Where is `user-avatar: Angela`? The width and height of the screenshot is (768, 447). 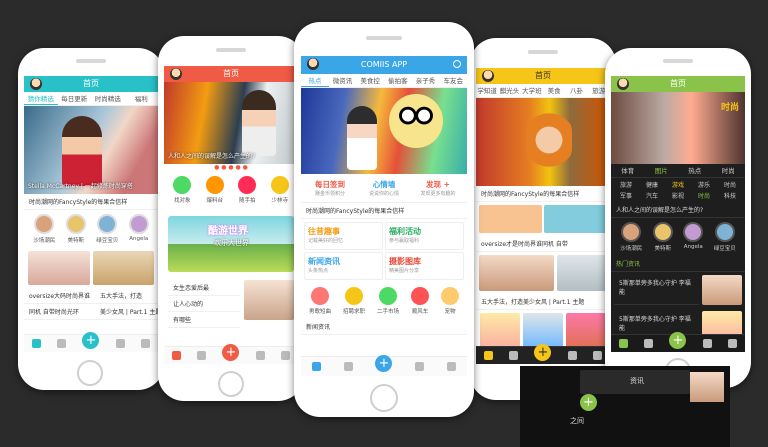 user-avatar: Angela is located at coordinates (693, 237).